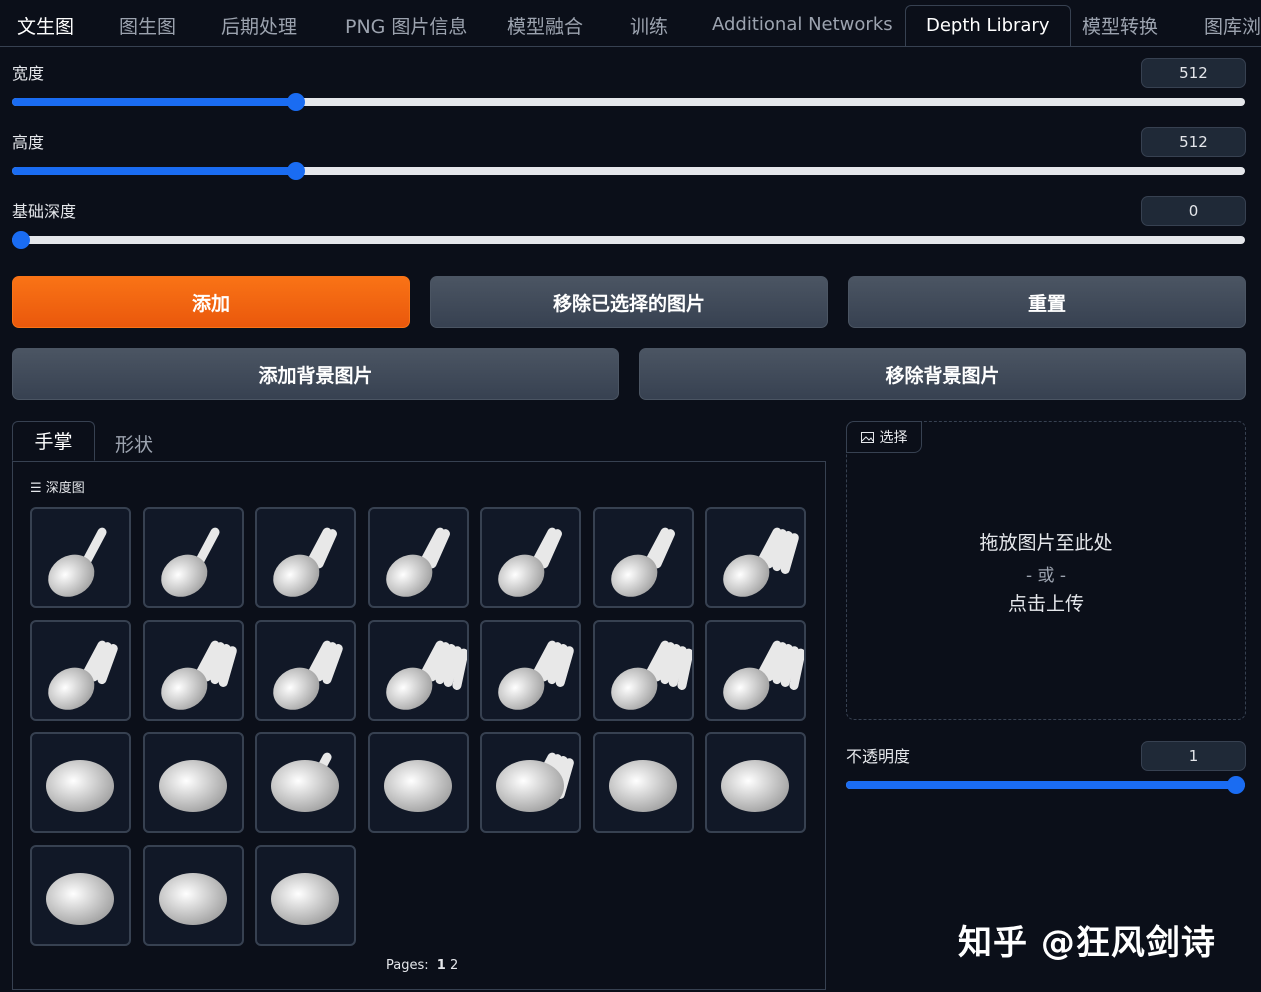 The width and height of the screenshot is (1261, 992). Describe the element at coordinates (154, 102) in the screenshot. I see `width-slider-fill` at that location.